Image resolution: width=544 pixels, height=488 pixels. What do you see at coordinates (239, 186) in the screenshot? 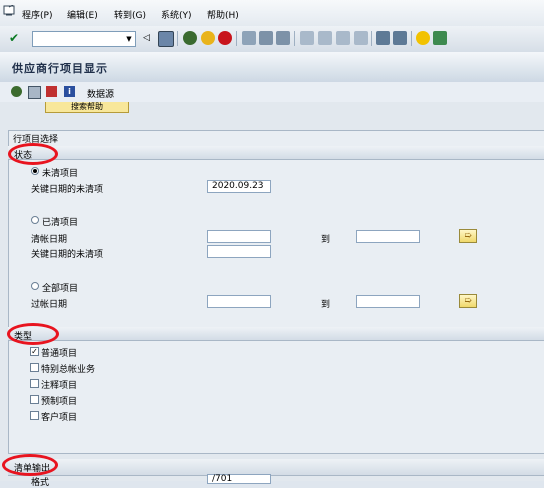
I see `open-key-date-input: 2020.09.23` at bounding box center [239, 186].